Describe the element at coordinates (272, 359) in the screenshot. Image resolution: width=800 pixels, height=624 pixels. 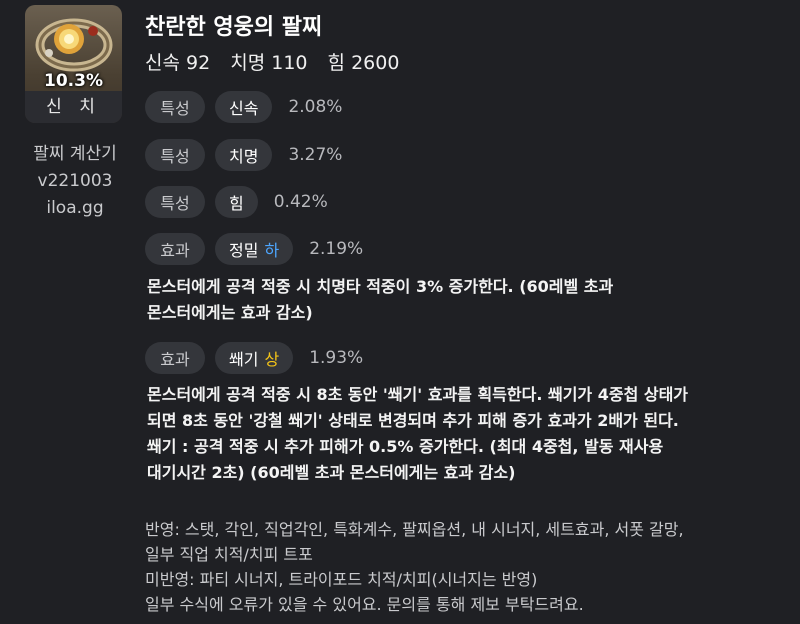
I see `effect-level: 상` at that location.